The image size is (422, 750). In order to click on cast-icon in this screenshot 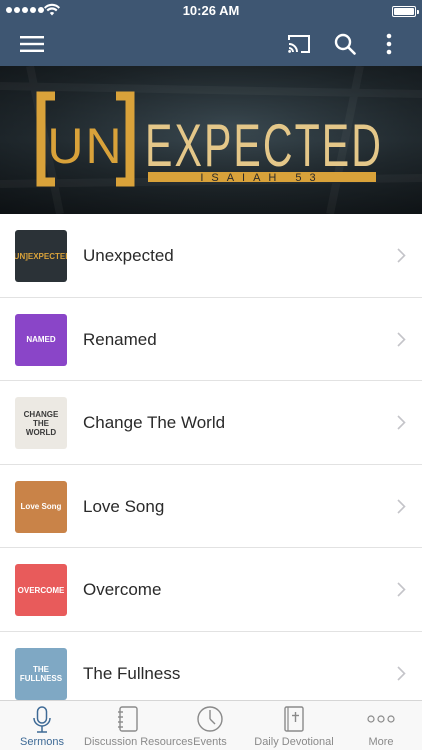, I will do `click(299, 44)`.